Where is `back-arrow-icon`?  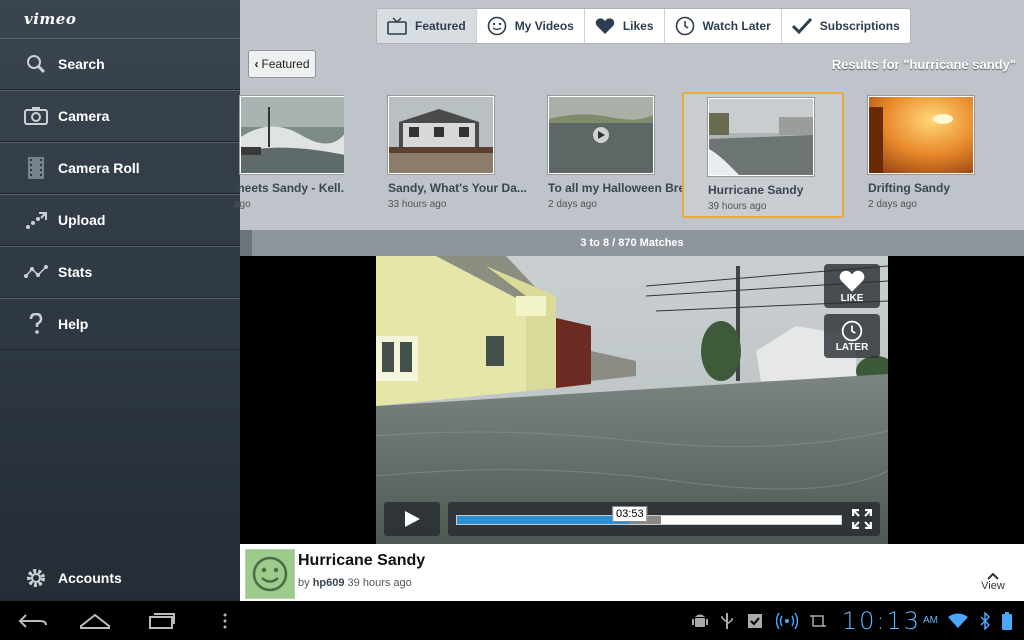
back-arrow-icon is located at coordinates (32, 621).